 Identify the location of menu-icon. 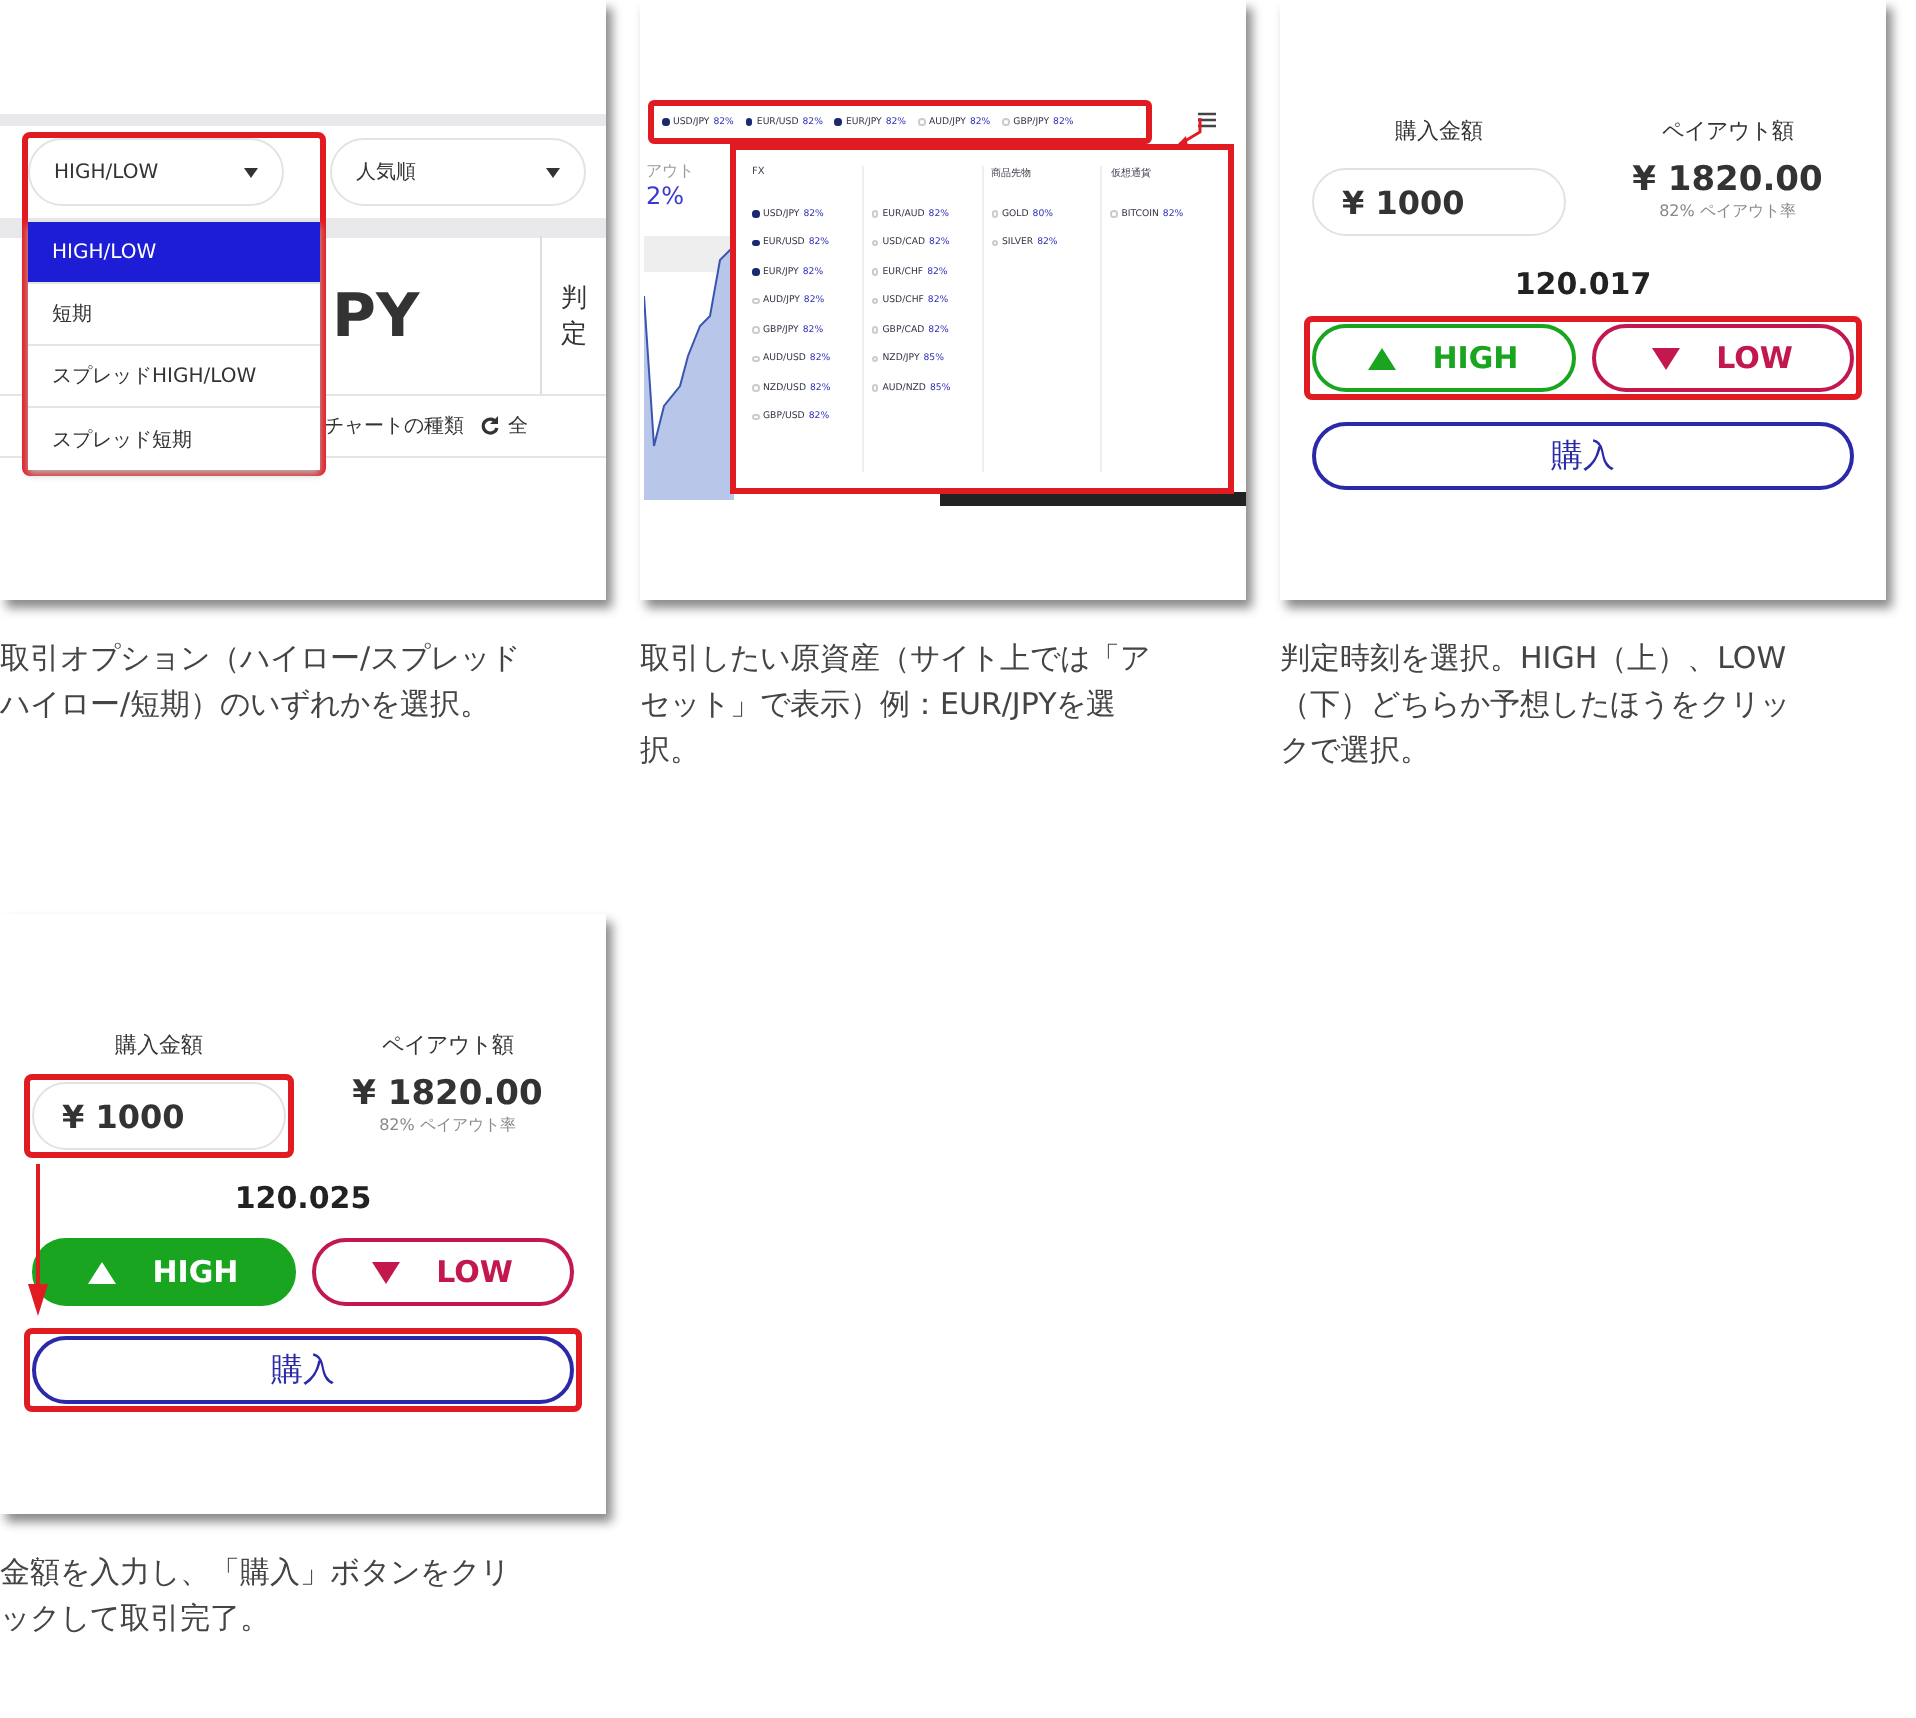
(1207, 120).